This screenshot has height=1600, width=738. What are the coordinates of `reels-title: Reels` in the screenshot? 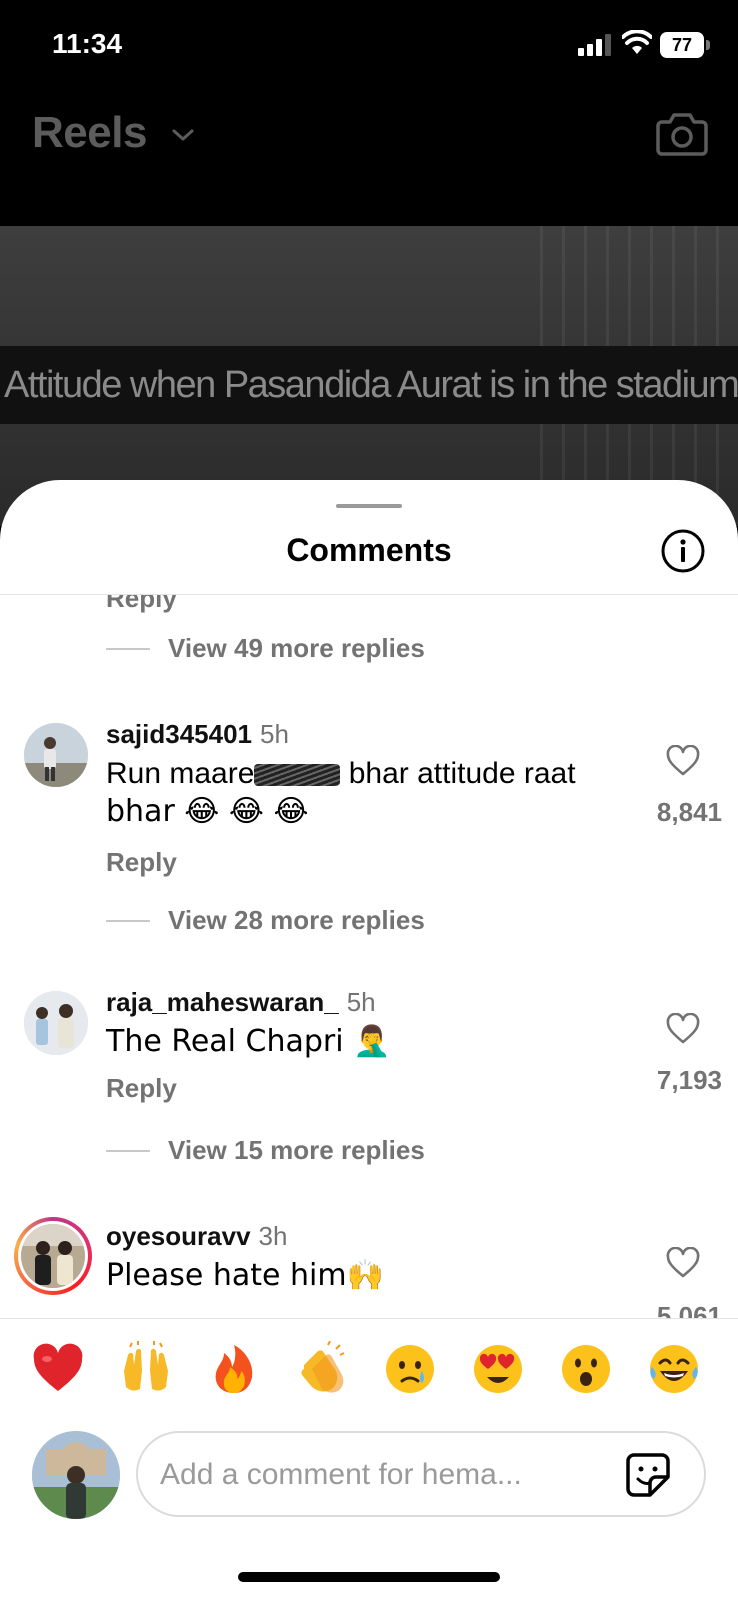 It's located at (89, 133).